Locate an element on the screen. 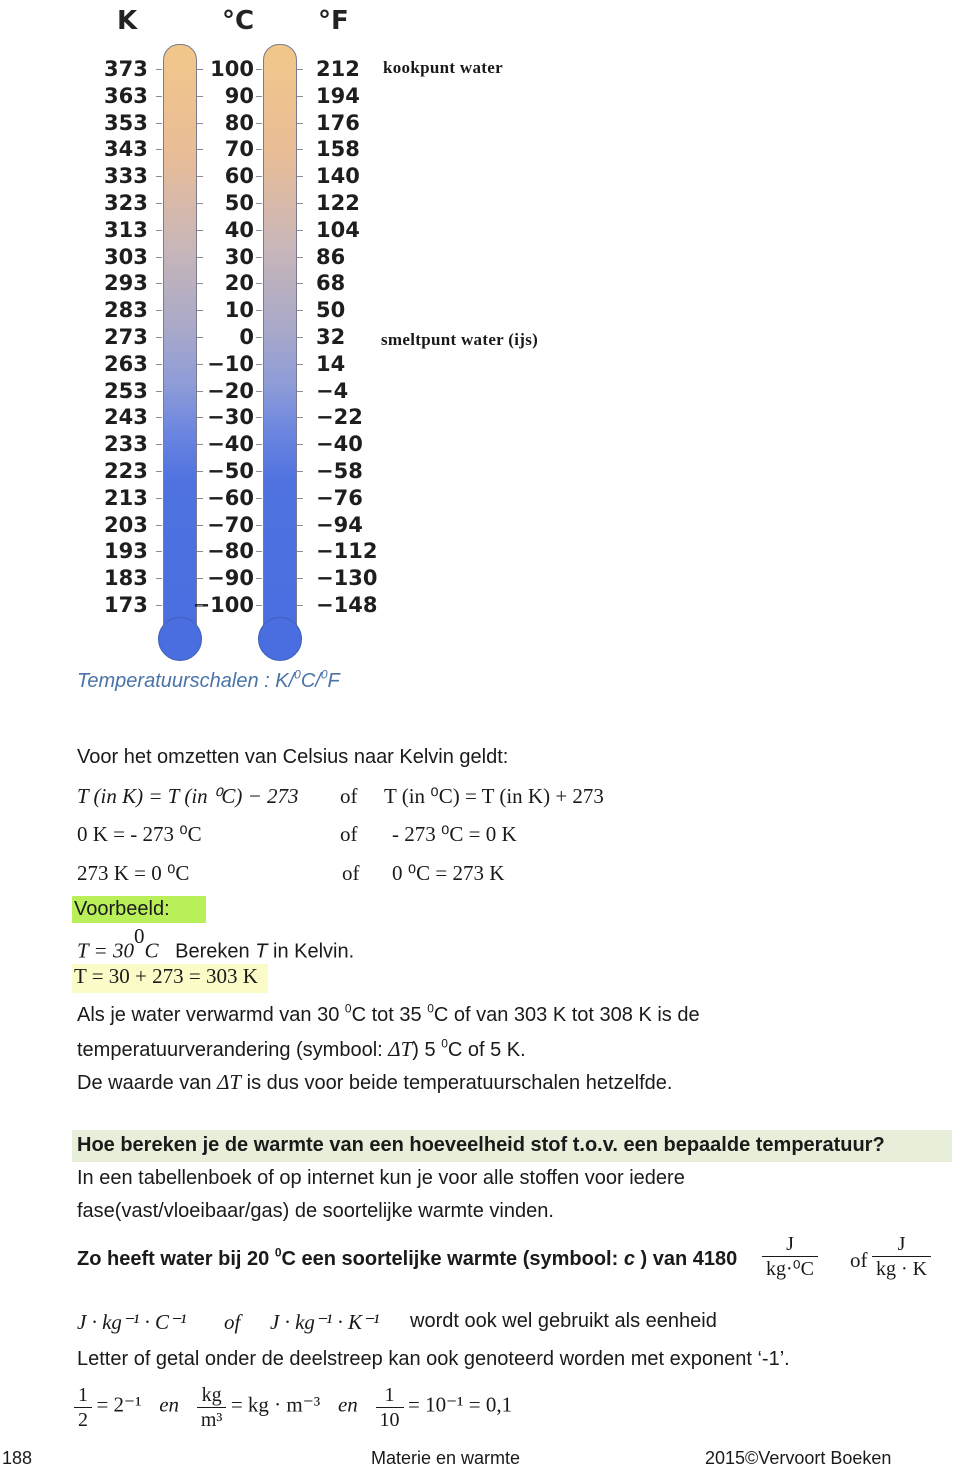 The height and width of the screenshot is (1469, 960). kelvin-celsius-thermometer-bulb is located at coordinates (180, 639).